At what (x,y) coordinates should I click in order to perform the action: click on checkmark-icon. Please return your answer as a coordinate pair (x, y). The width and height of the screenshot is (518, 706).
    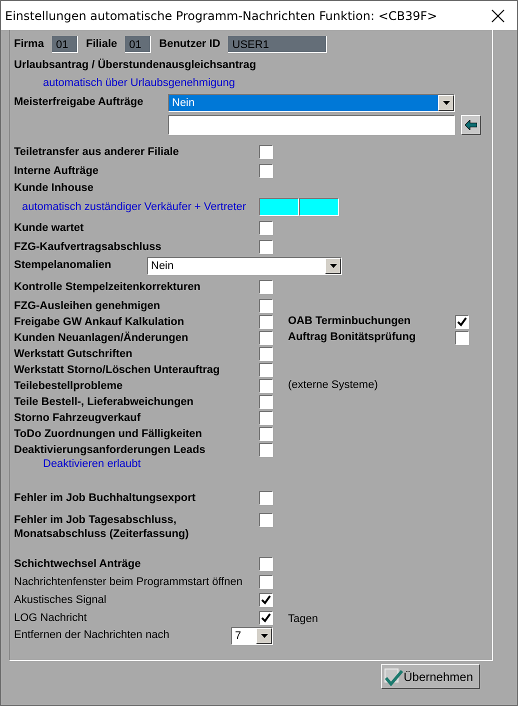
    Looking at the image, I should click on (394, 677).